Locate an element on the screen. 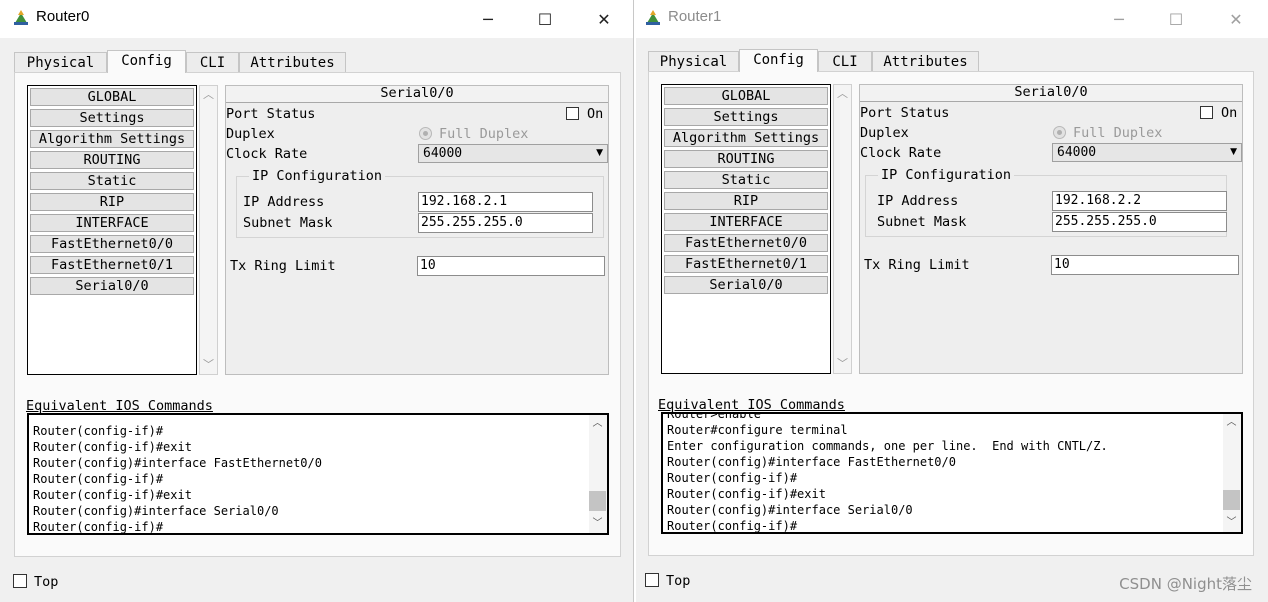  equivalent-ios-commands-label: Equivalent IOS Commands is located at coordinates (751, 405).